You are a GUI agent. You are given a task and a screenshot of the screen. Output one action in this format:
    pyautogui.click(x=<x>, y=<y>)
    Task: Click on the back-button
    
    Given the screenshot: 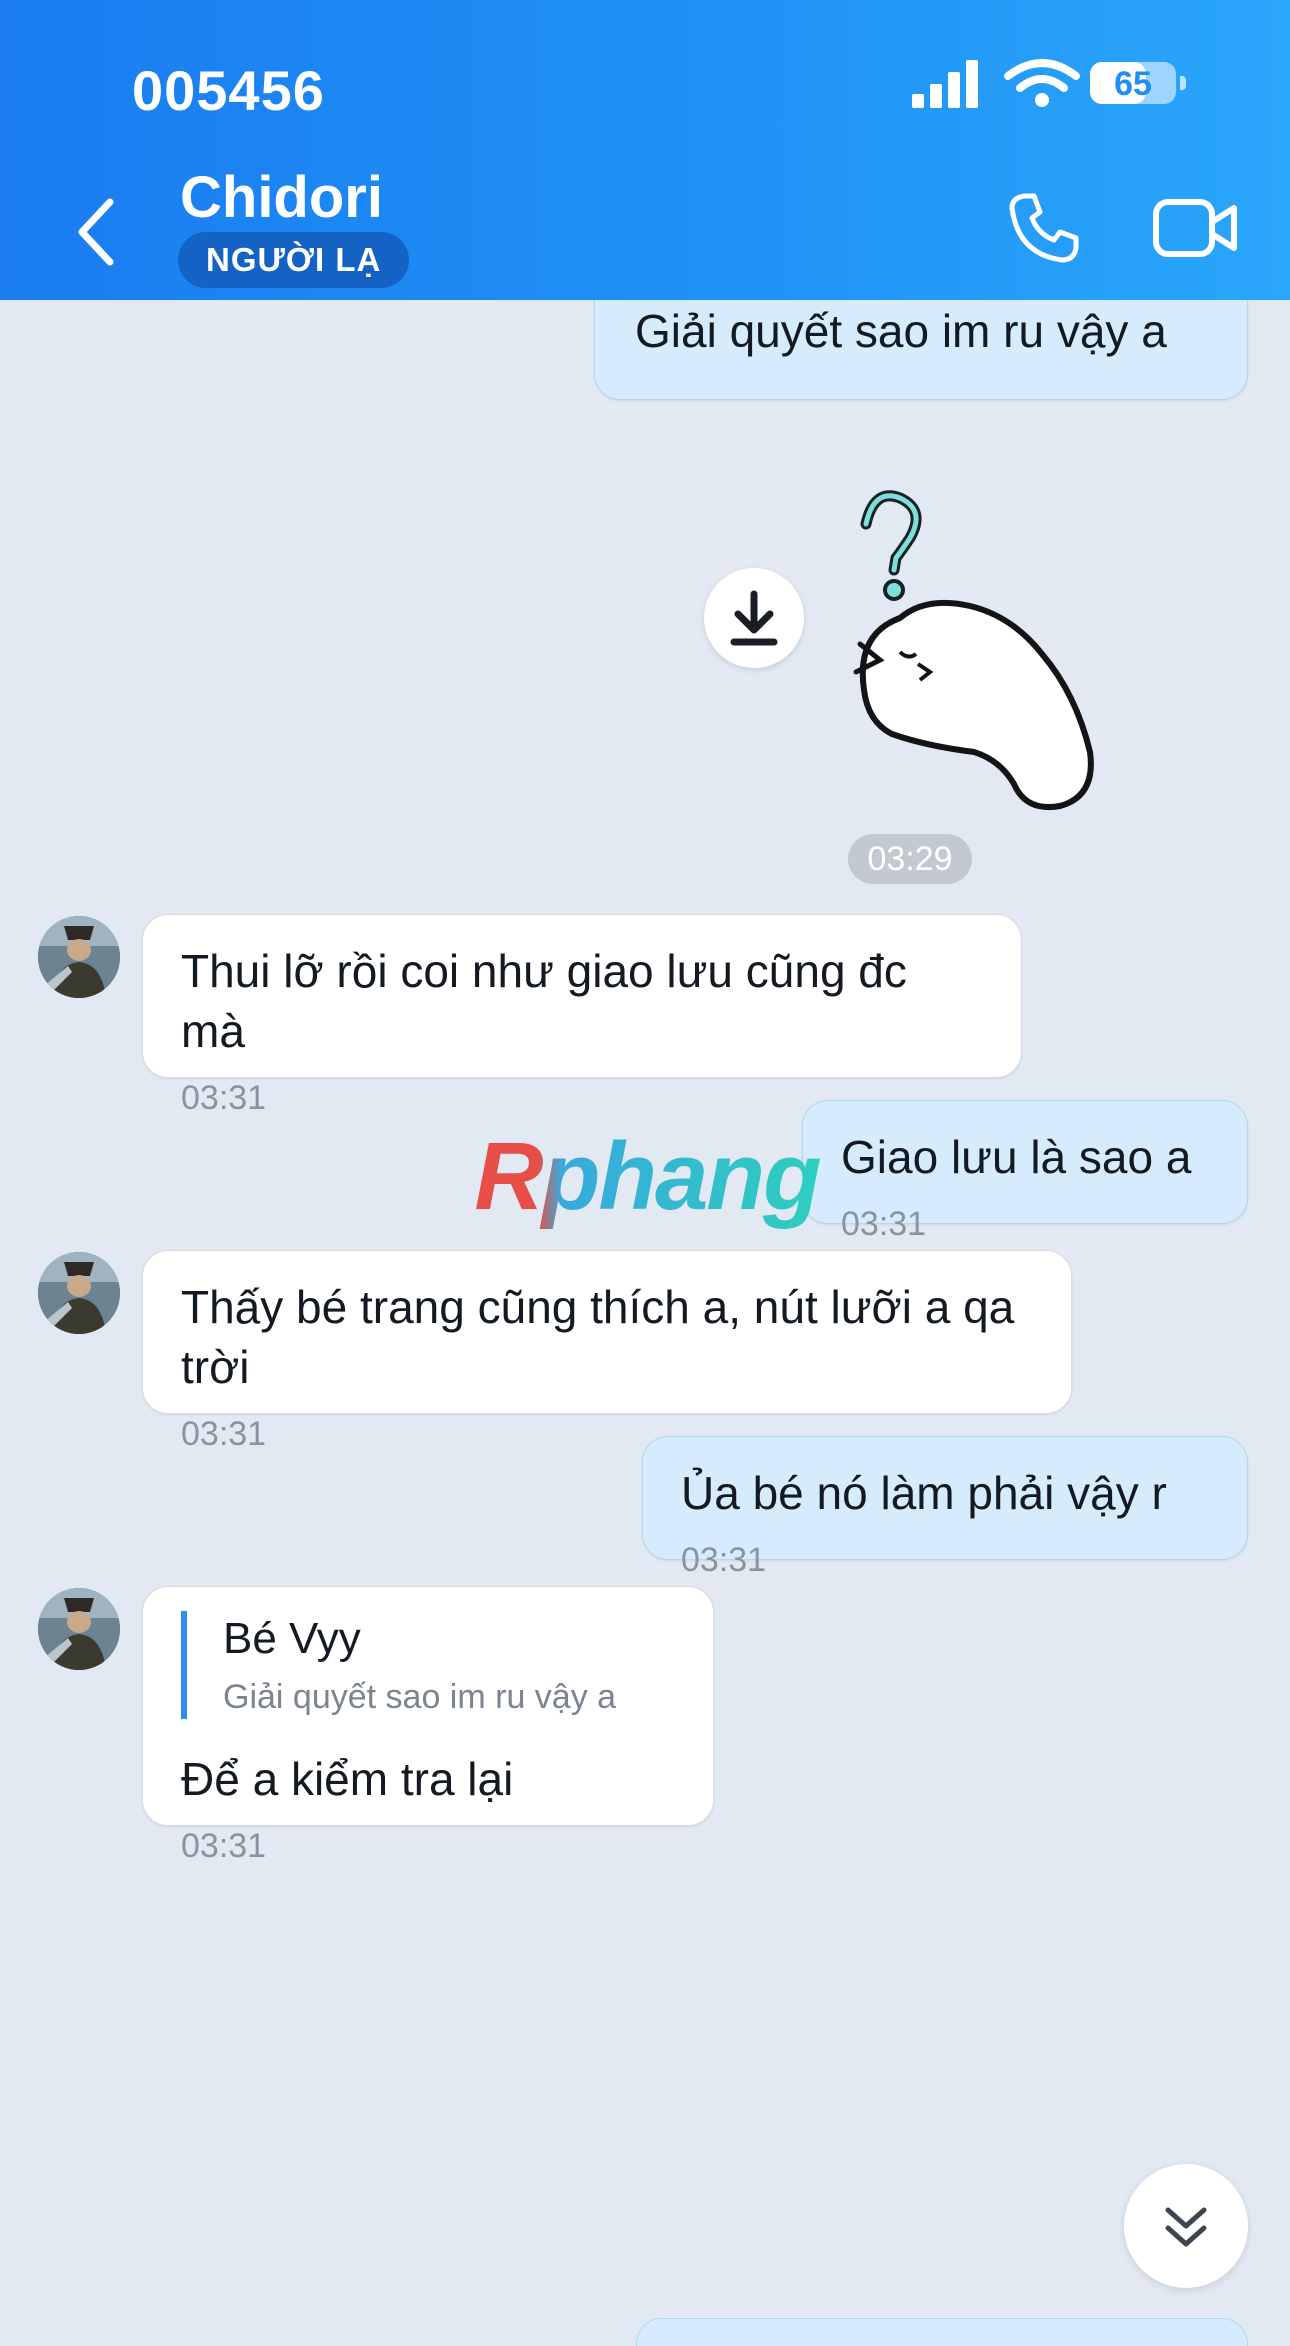 What is the action you would take?
    pyautogui.click(x=96, y=232)
    